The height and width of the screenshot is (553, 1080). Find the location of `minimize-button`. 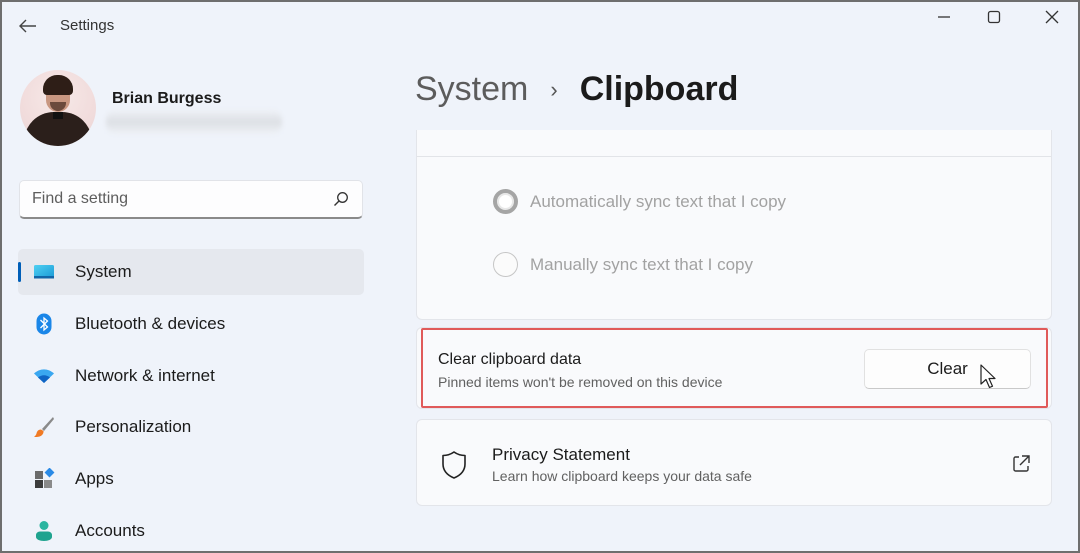

minimize-button is located at coordinates (944, 17).